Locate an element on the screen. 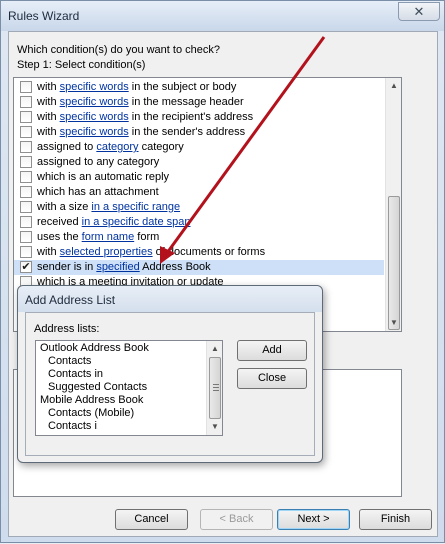 The image size is (445, 544). address-list-scrollbar: ▲ ▼ is located at coordinates (214, 388).